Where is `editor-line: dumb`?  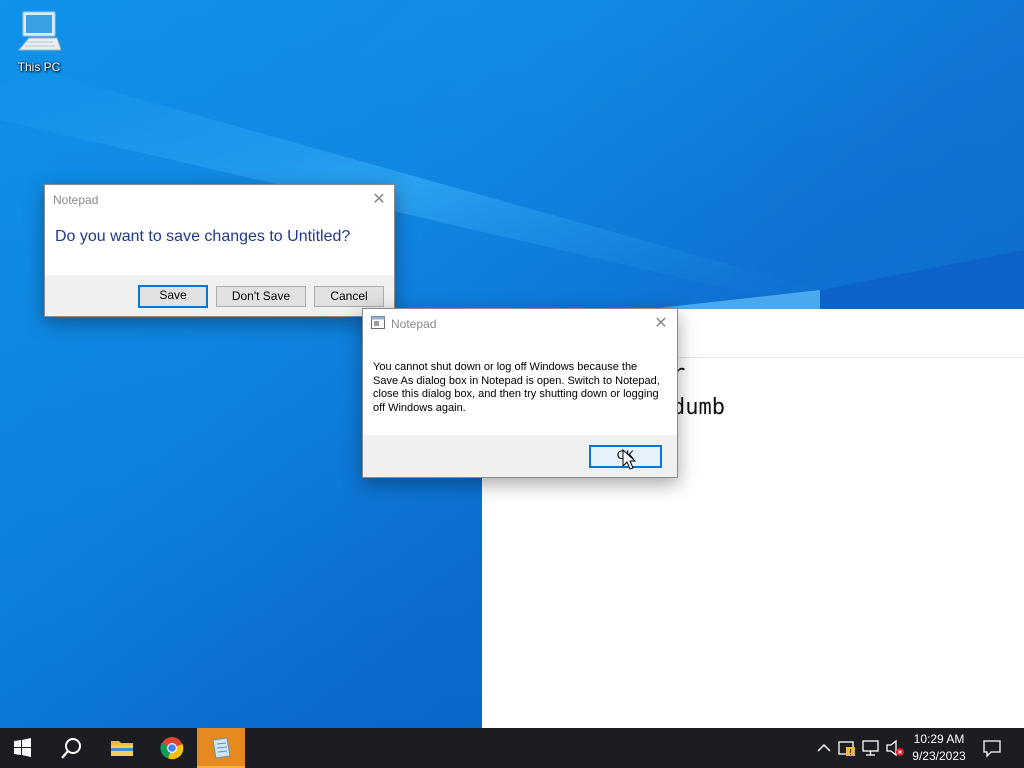 editor-line: dumb is located at coordinates (698, 407).